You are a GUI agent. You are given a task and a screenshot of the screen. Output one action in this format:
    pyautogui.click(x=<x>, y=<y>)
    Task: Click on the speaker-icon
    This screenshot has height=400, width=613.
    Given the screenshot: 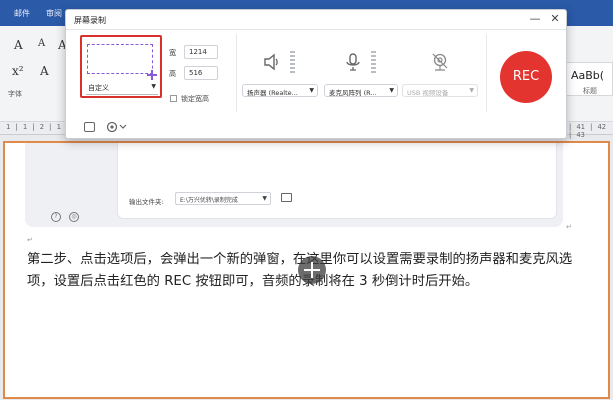 What is the action you would take?
    pyautogui.click(x=272, y=62)
    